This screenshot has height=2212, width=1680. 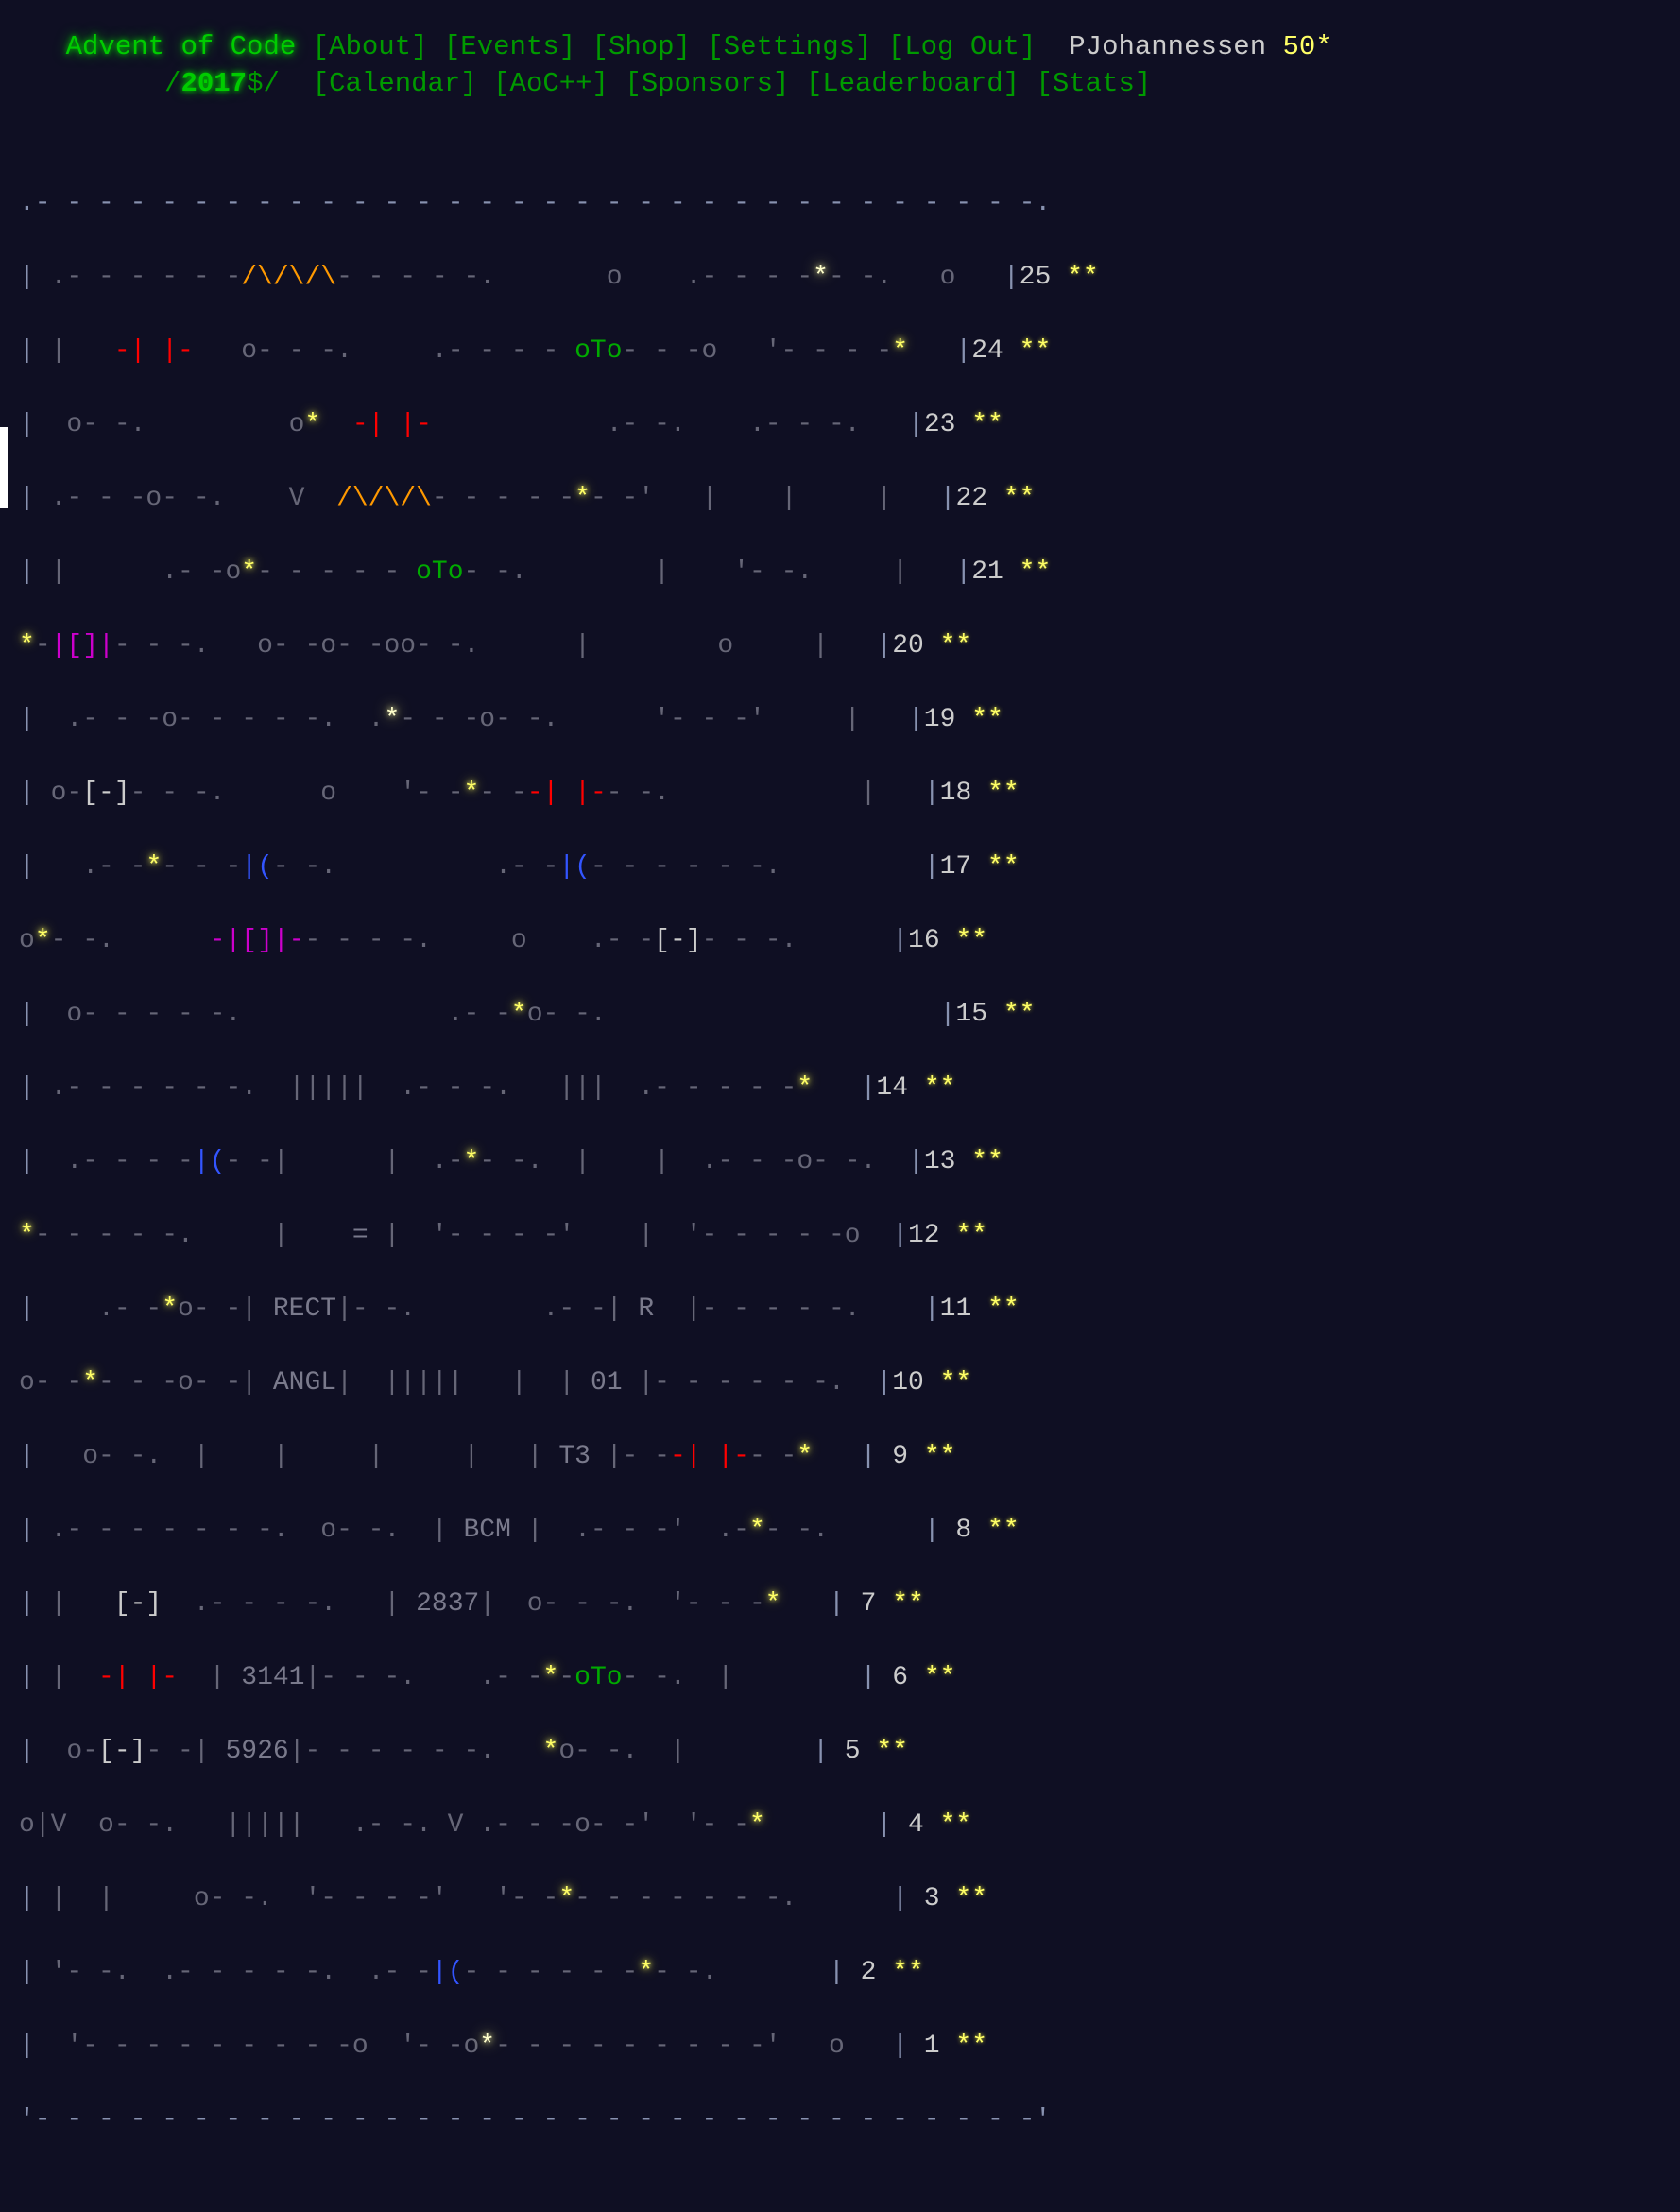 What do you see at coordinates (509, 47) in the screenshot?
I see `nav-events: [Events]` at bounding box center [509, 47].